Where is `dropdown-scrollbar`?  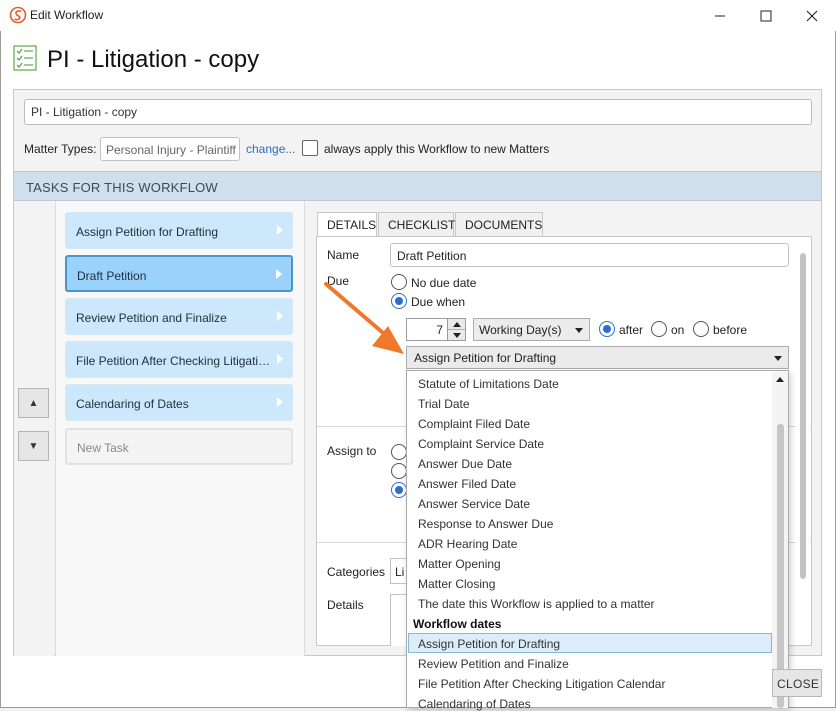
dropdown-scrollbar is located at coordinates (780, 540).